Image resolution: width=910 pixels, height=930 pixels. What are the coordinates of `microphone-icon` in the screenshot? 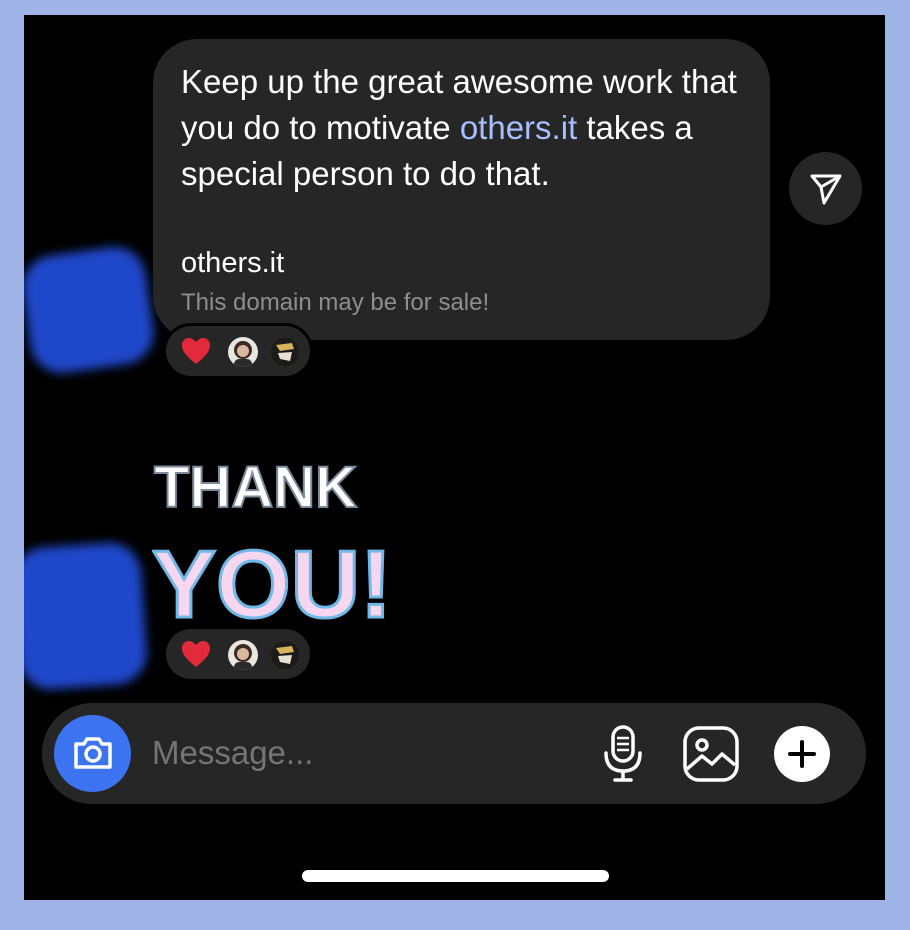 It's located at (623, 754).